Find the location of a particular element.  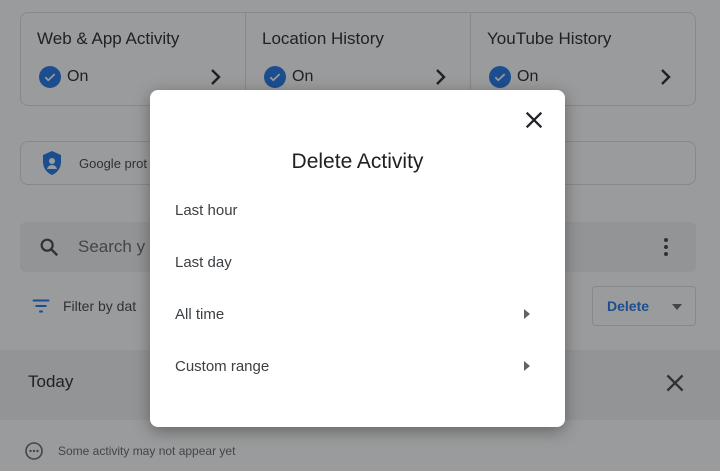

dialog-close-button is located at coordinates (534, 120).